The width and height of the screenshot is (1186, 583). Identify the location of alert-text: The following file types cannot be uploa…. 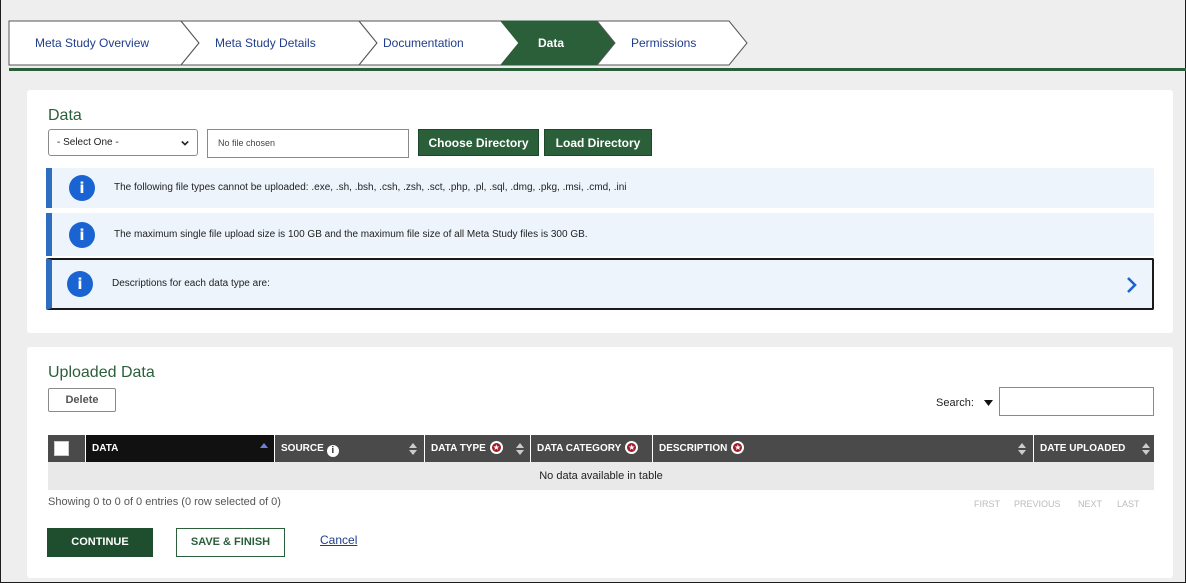
(370, 187).